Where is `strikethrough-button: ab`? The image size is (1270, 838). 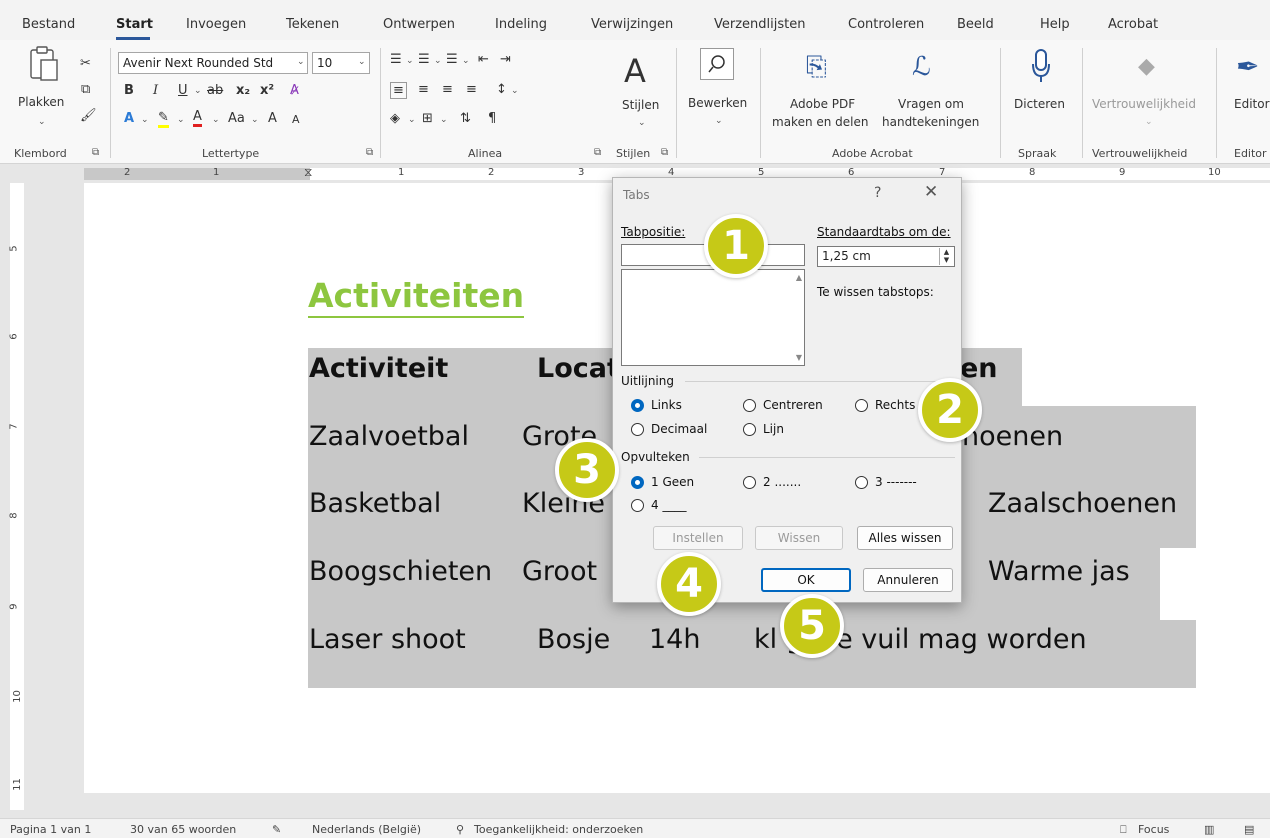
strikethrough-button: ab is located at coordinates (215, 90).